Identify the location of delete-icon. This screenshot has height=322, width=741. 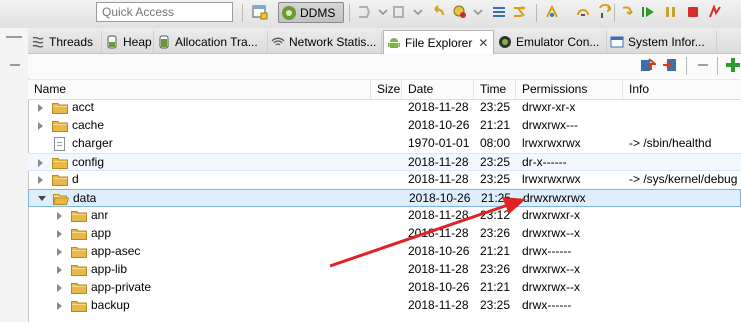
(703, 65).